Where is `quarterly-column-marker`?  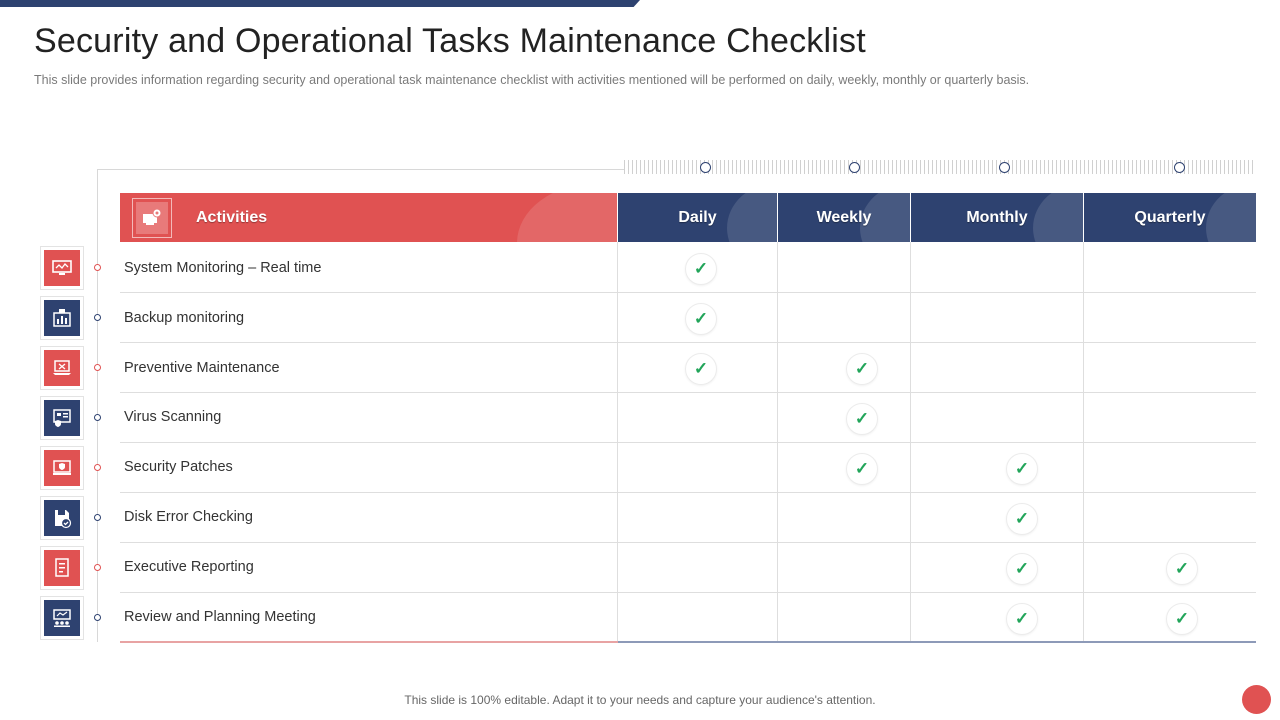 quarterly-column-marker is located at coordinates (1179, 167).